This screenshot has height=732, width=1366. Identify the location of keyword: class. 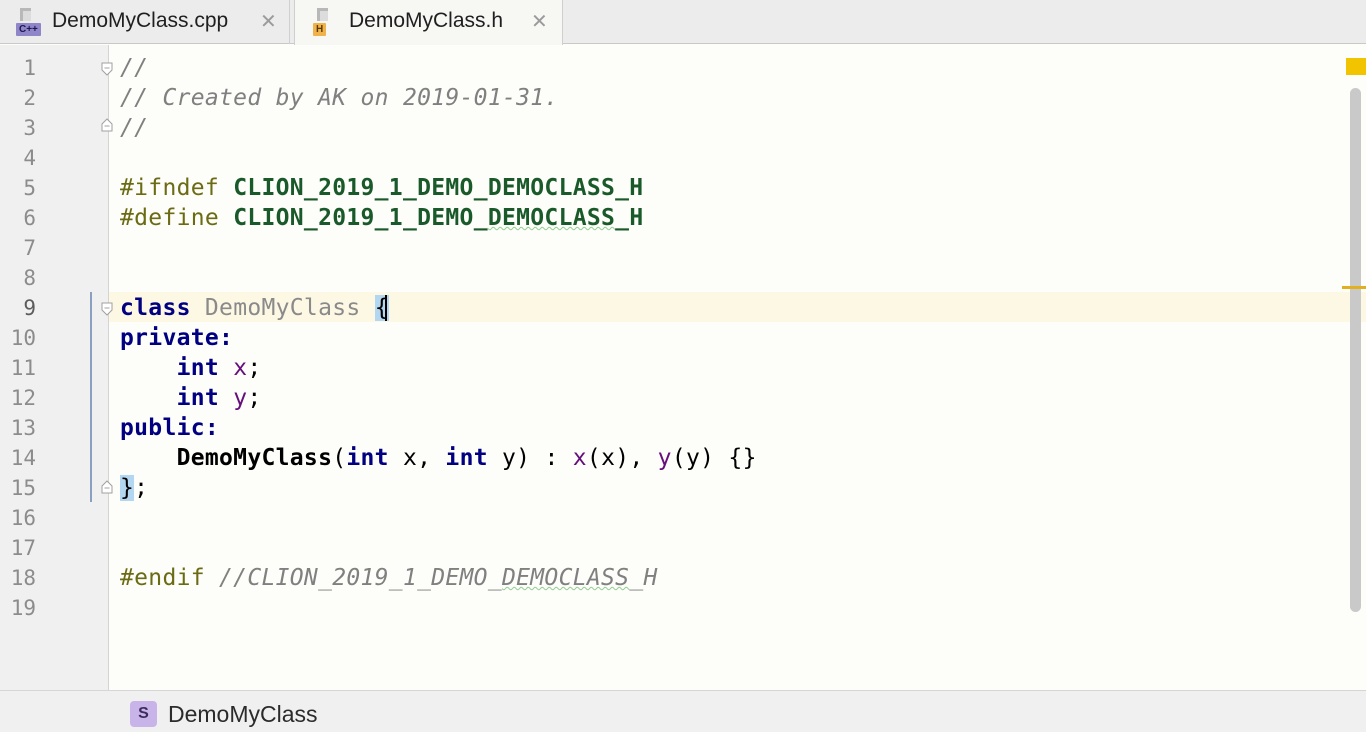
(155, 308).